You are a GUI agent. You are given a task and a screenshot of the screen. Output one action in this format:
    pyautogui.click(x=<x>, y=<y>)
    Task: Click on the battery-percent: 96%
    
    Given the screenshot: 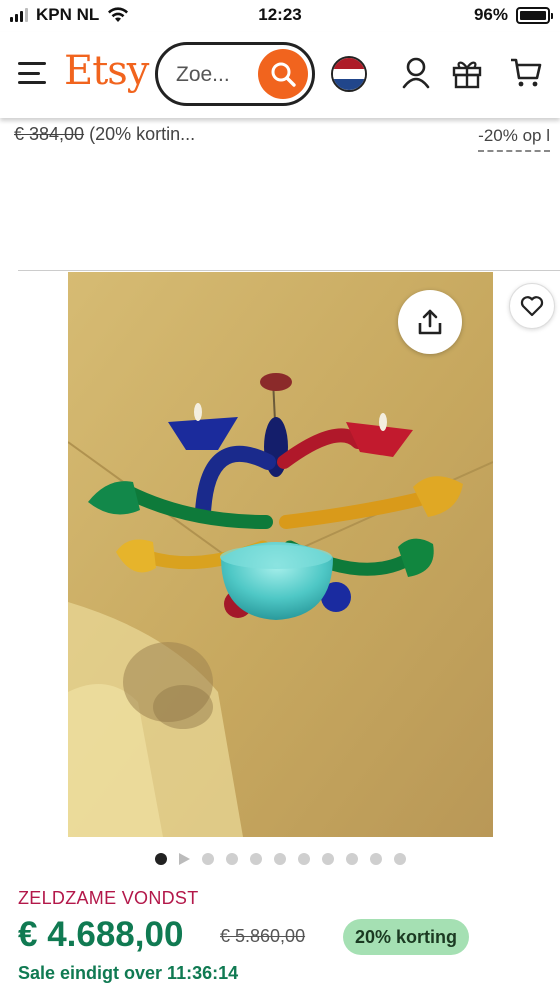 What is the action you would take?
    pyautogui.click(x=490, y=14)
    